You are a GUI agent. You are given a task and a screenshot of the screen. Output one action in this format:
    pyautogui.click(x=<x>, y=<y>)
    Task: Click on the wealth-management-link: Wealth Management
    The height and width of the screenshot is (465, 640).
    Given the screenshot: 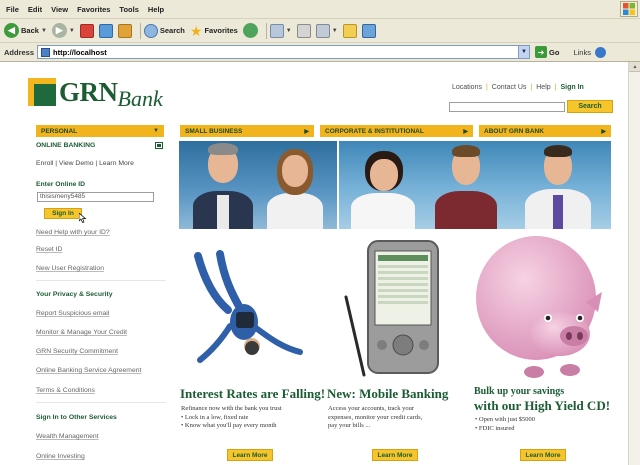 What is the action you would take?
    pyautogui.click(x=67, y=436)
    